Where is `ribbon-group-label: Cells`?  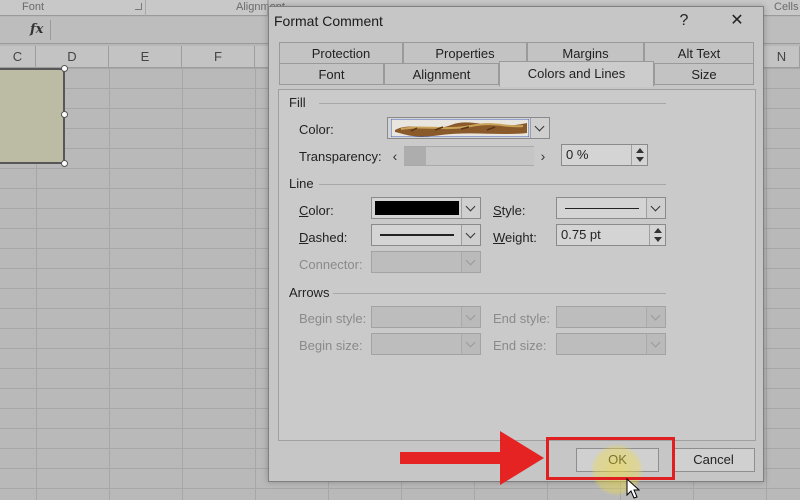 ribbon-group-label: Cells is located at coordinates (786, 7).